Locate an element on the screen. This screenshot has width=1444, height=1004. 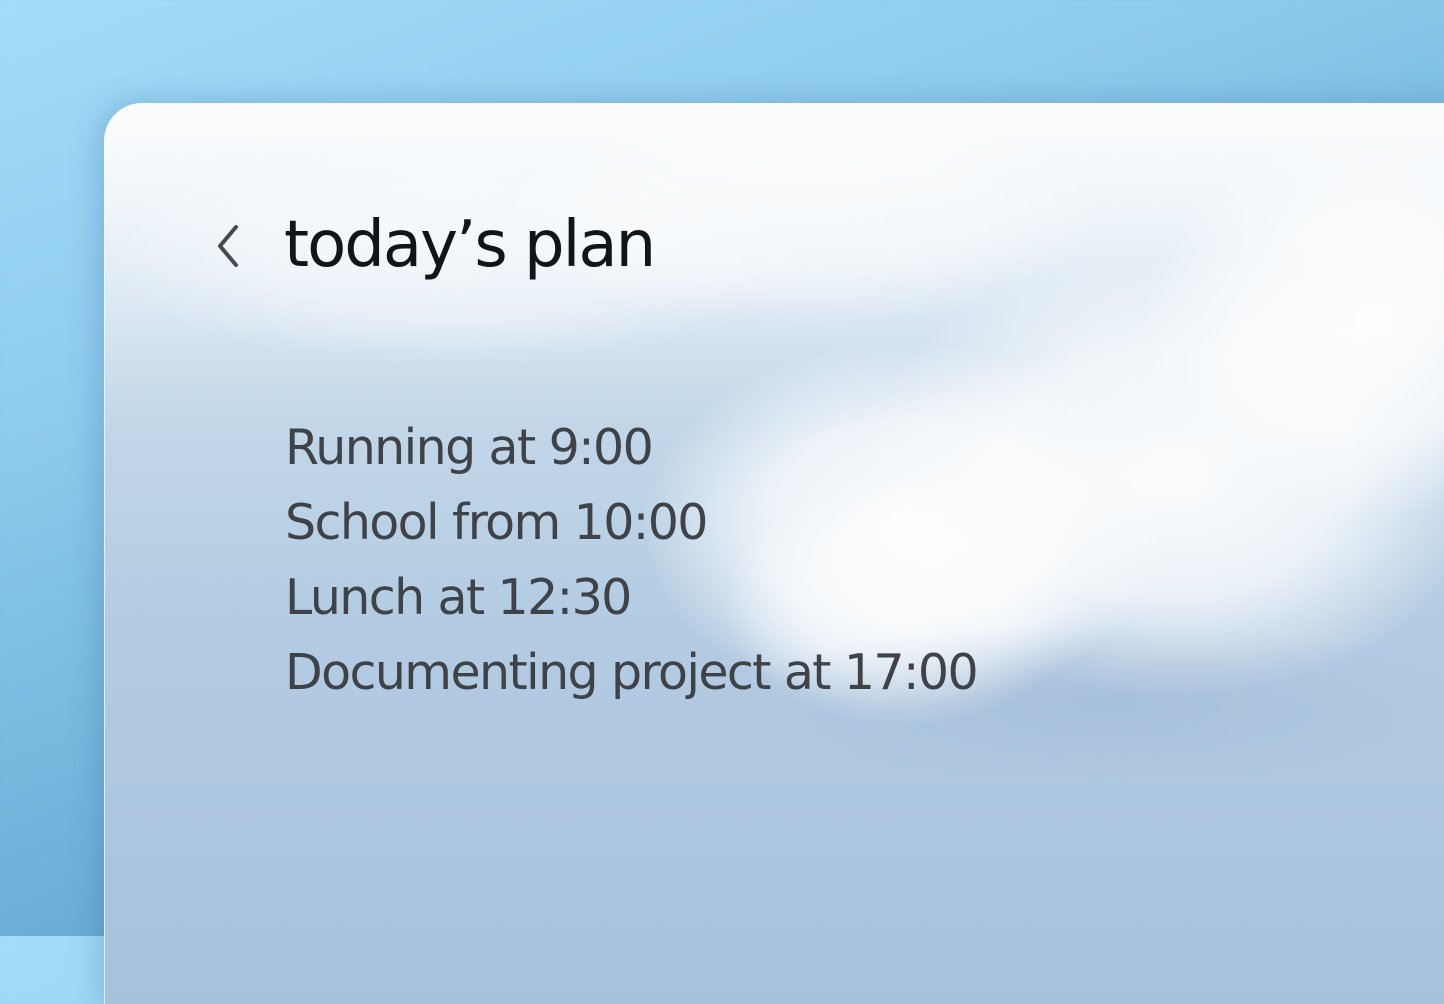
page-title: today’s plan is located at coordinates (470, 245).